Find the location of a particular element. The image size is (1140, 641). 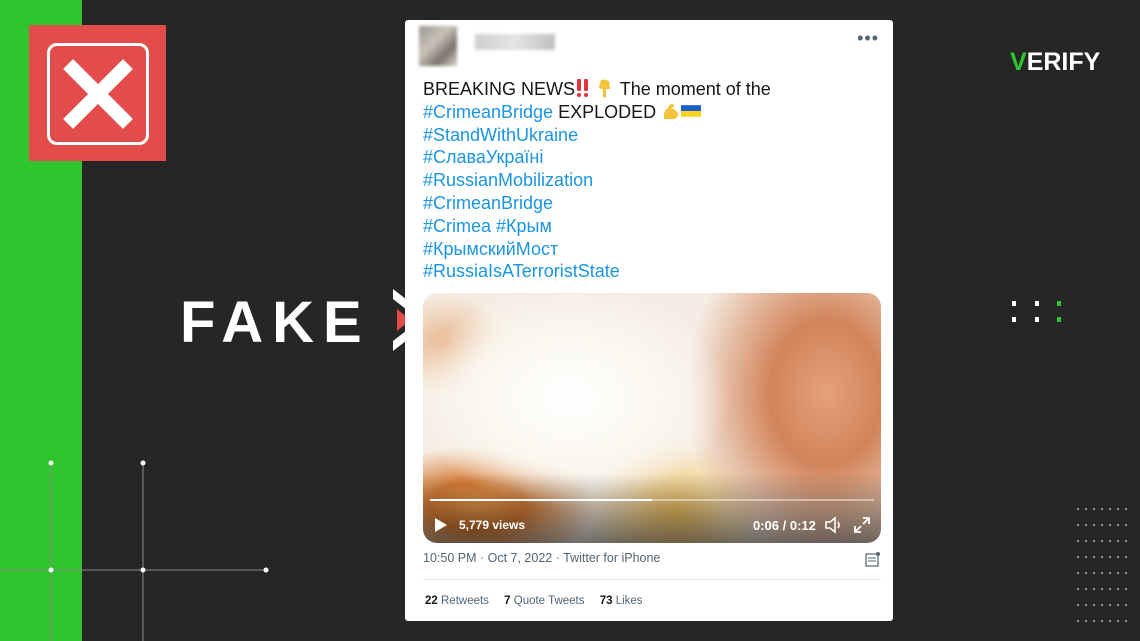

quote-tweets-count: 7 is located at coordinates (507, 601).